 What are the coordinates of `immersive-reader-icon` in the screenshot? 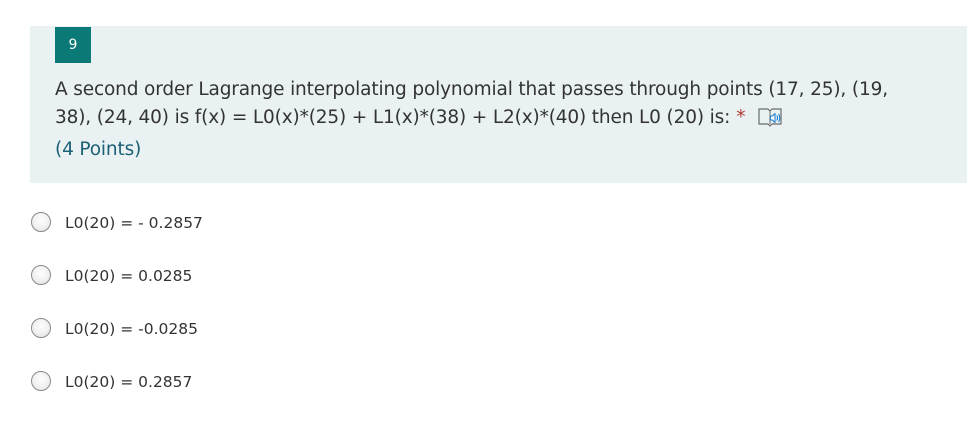 It's located at (770, 120).